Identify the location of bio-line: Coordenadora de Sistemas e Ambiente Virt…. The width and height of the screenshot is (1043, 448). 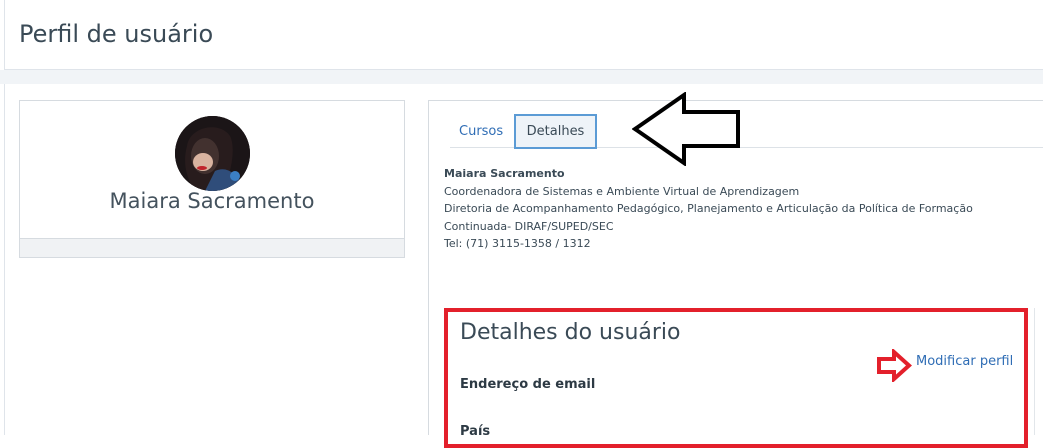
(622, 191).